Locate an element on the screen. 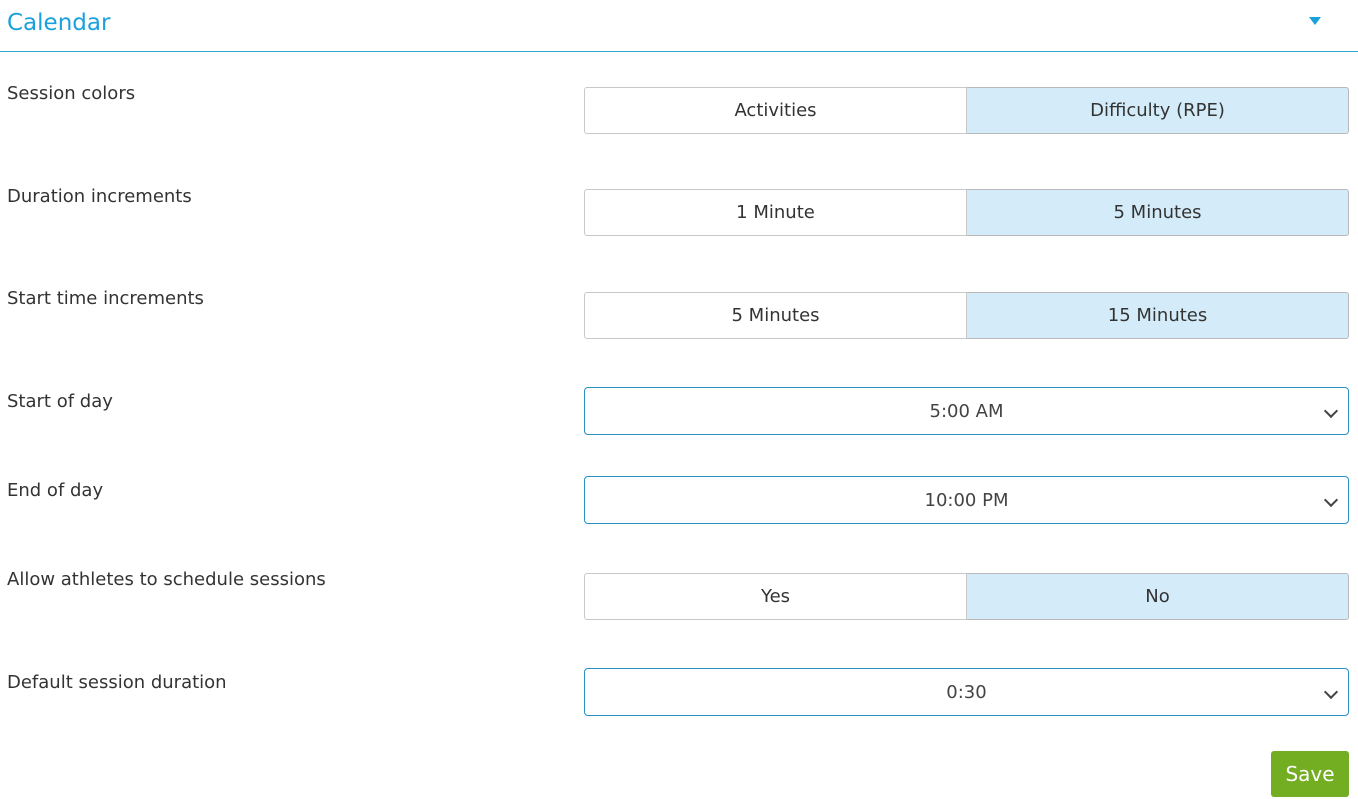 The image size is (1358, 799). duration-increments-label: Duration increments is located at coordinates (99, 196).